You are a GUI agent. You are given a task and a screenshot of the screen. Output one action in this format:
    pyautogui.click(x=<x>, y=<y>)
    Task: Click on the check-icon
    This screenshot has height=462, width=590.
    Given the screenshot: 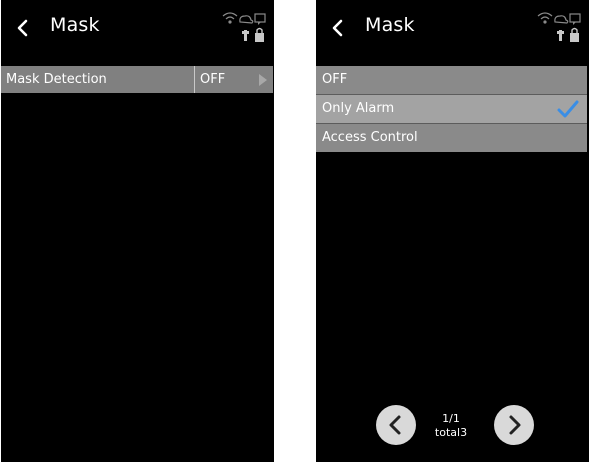 What is the action you would take?
    pyautogui.click(x=568, y=109)
    